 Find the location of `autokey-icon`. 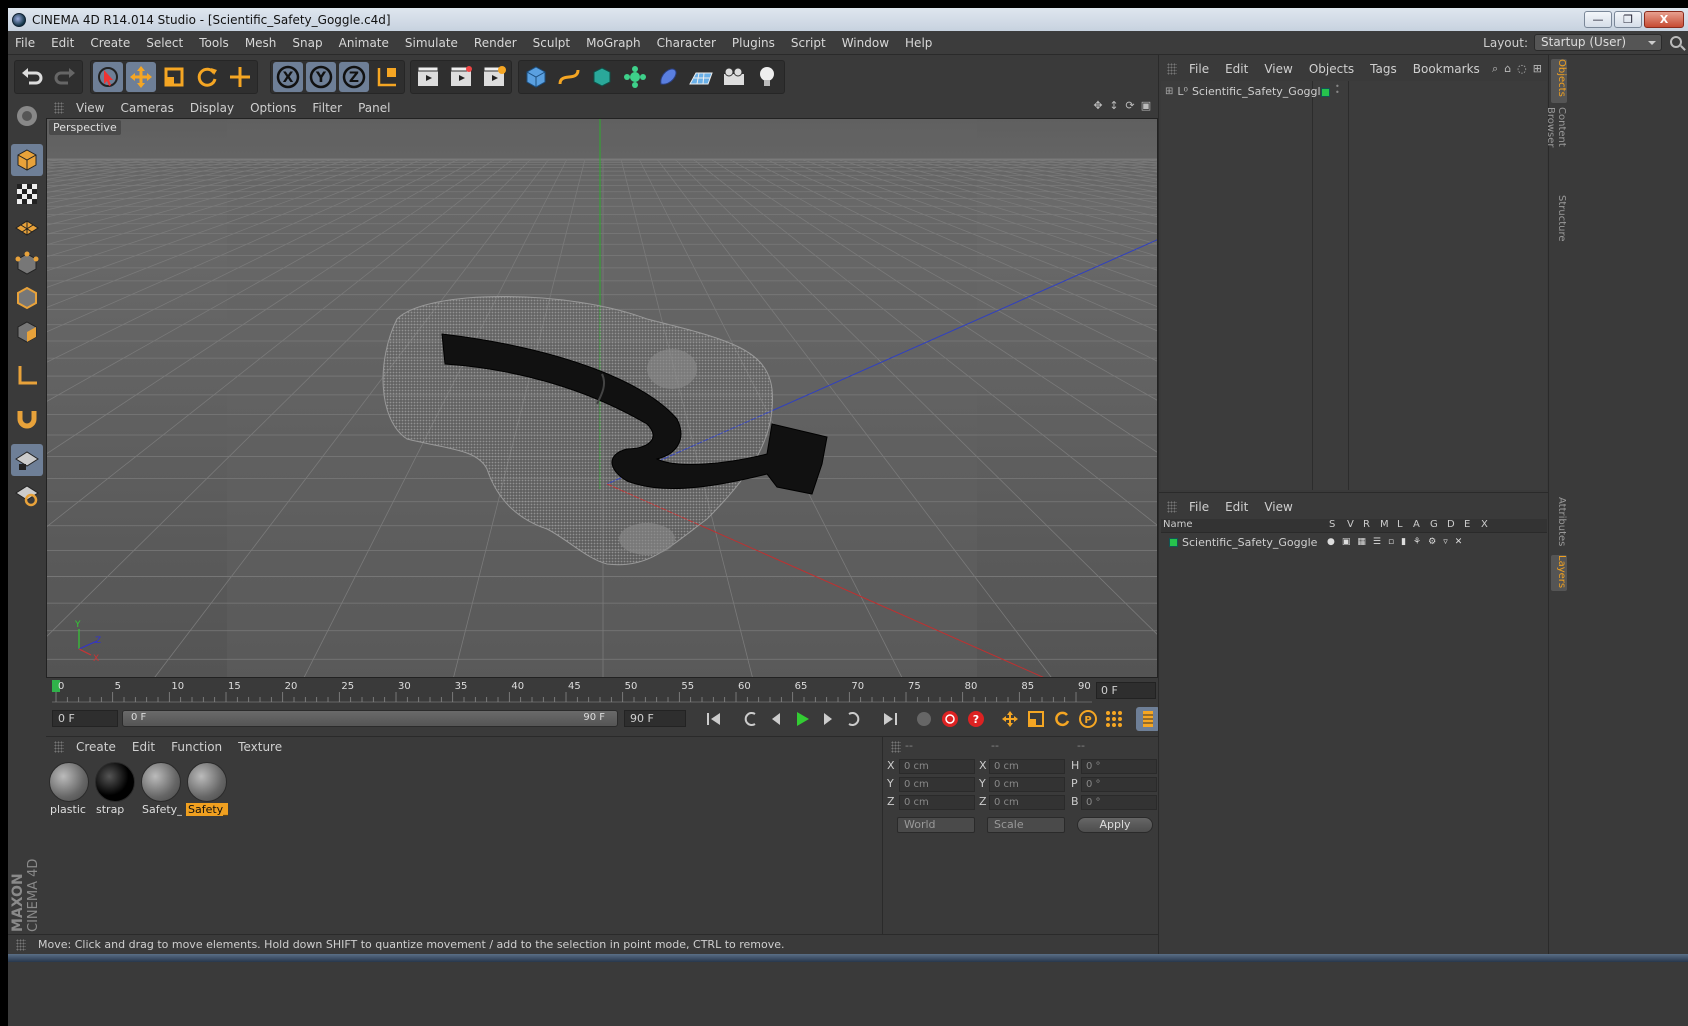

autokey-icon is located at coordinates (950, 719).